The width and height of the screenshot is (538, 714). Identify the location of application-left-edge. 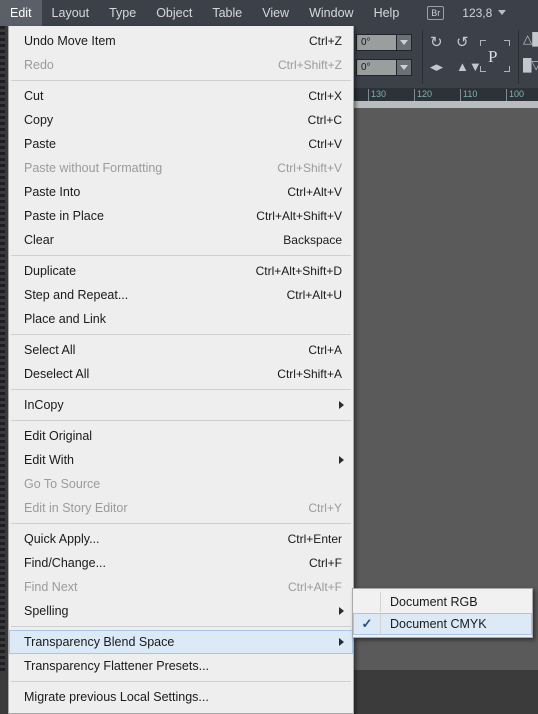
(4, 348).